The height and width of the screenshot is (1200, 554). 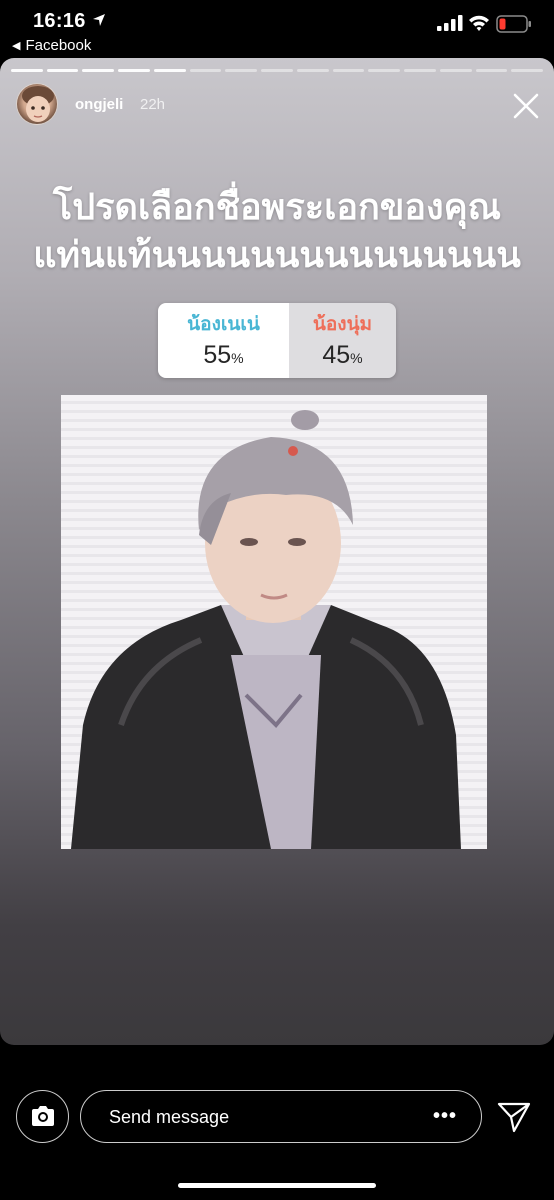 I want to click on poll-option-1-percent: 55%, so click(x=223, y=355).